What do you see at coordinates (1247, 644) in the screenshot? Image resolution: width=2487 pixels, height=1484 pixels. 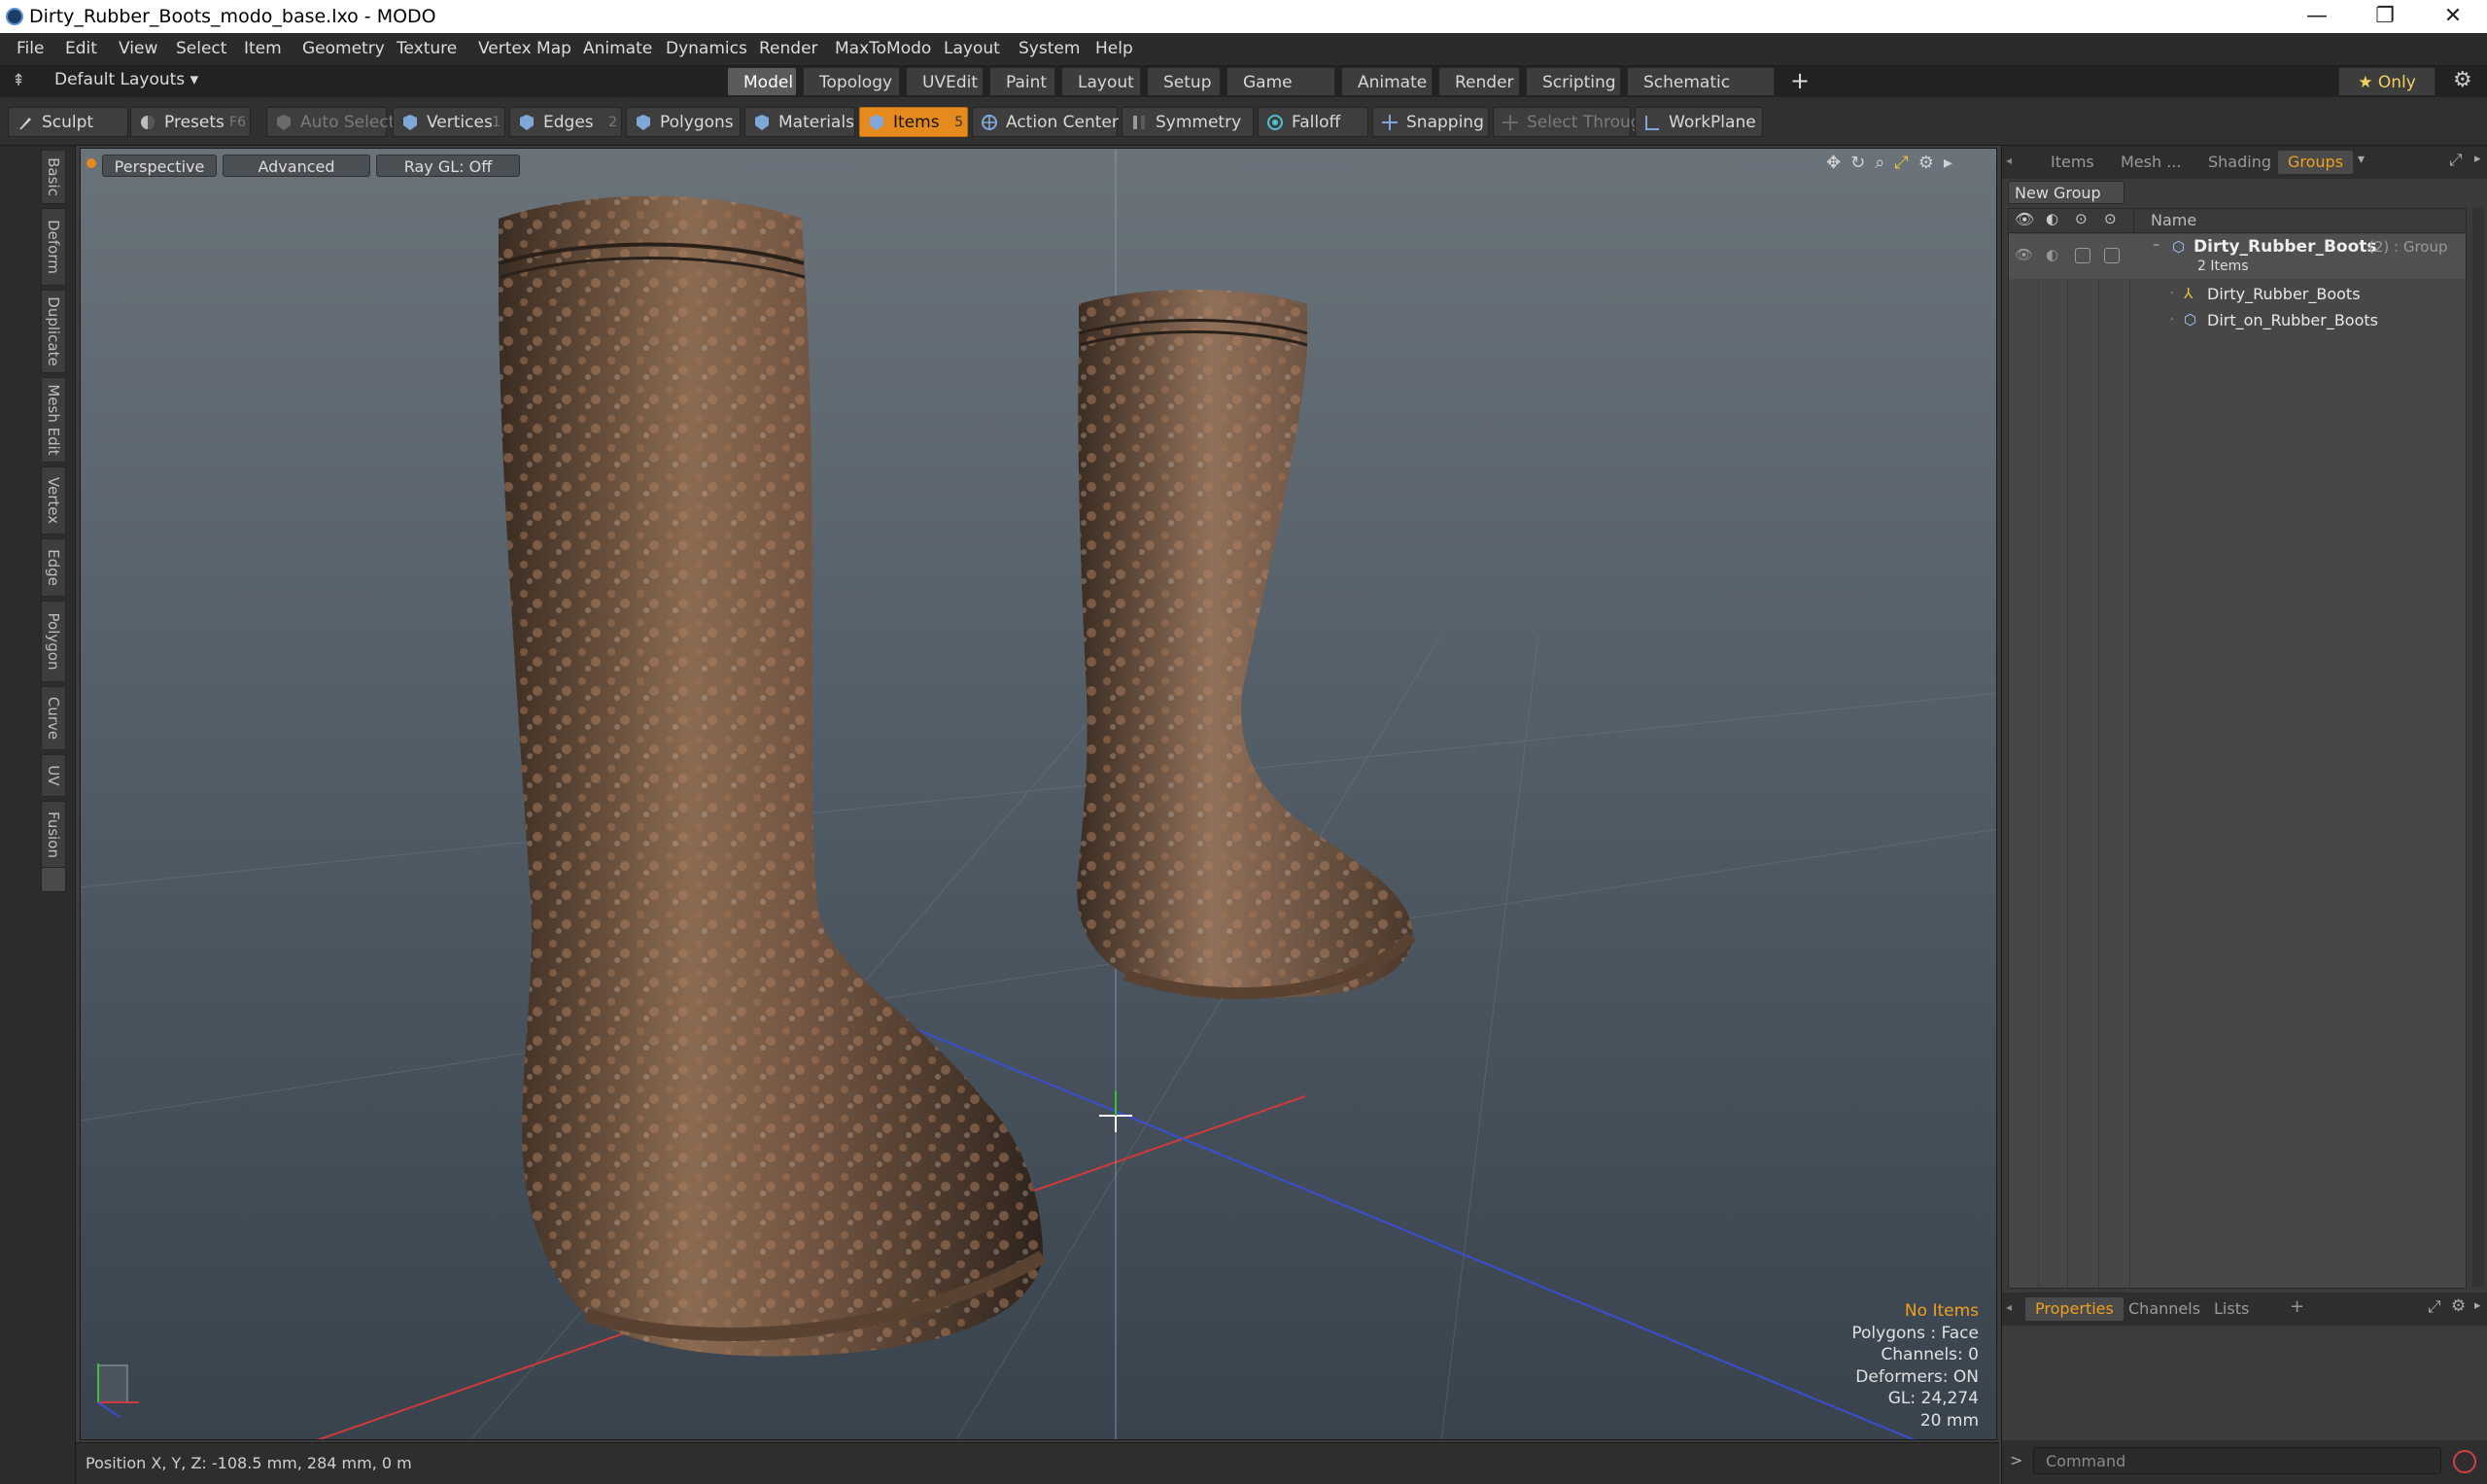 I see `right-boot-mesh` at bounding box center [1247, 644].